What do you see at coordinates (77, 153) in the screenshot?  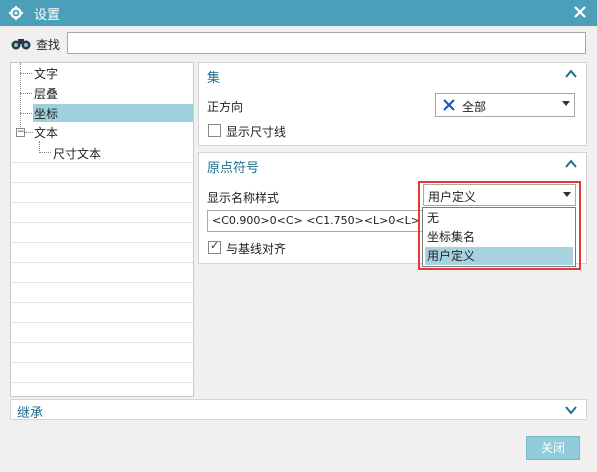 I see `tree-item-dimension-text: 尺寸文本` at bounding box center [77, 153].